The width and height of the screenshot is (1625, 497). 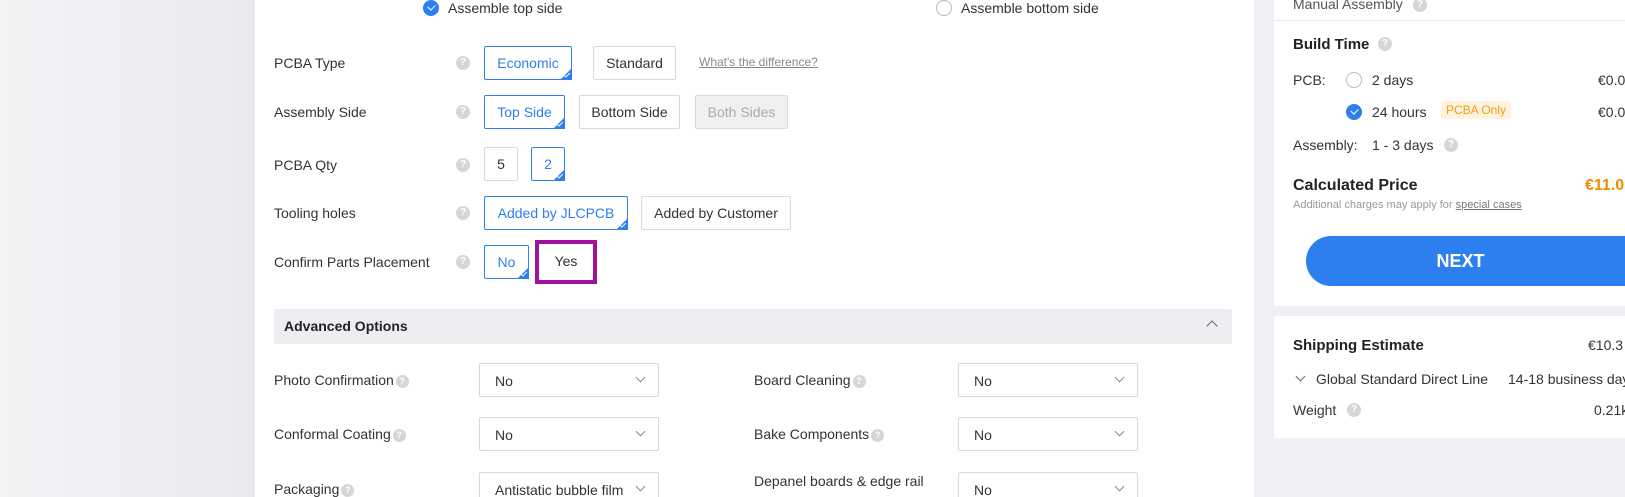 What do you see at coordinates (1354, 80) in the screenshot?
I see `build-2days-radio` at bounding box center [1354, 80].